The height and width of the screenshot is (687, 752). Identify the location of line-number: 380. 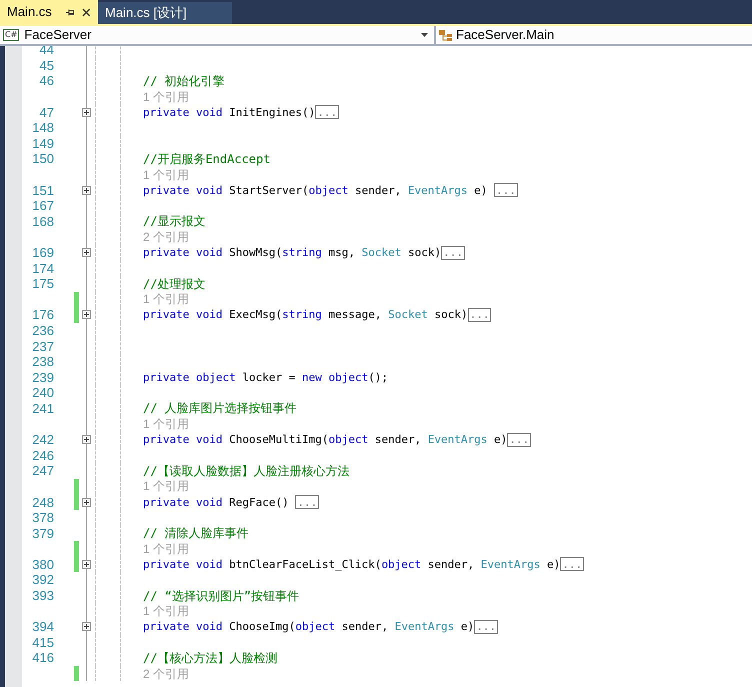
(42, 564).